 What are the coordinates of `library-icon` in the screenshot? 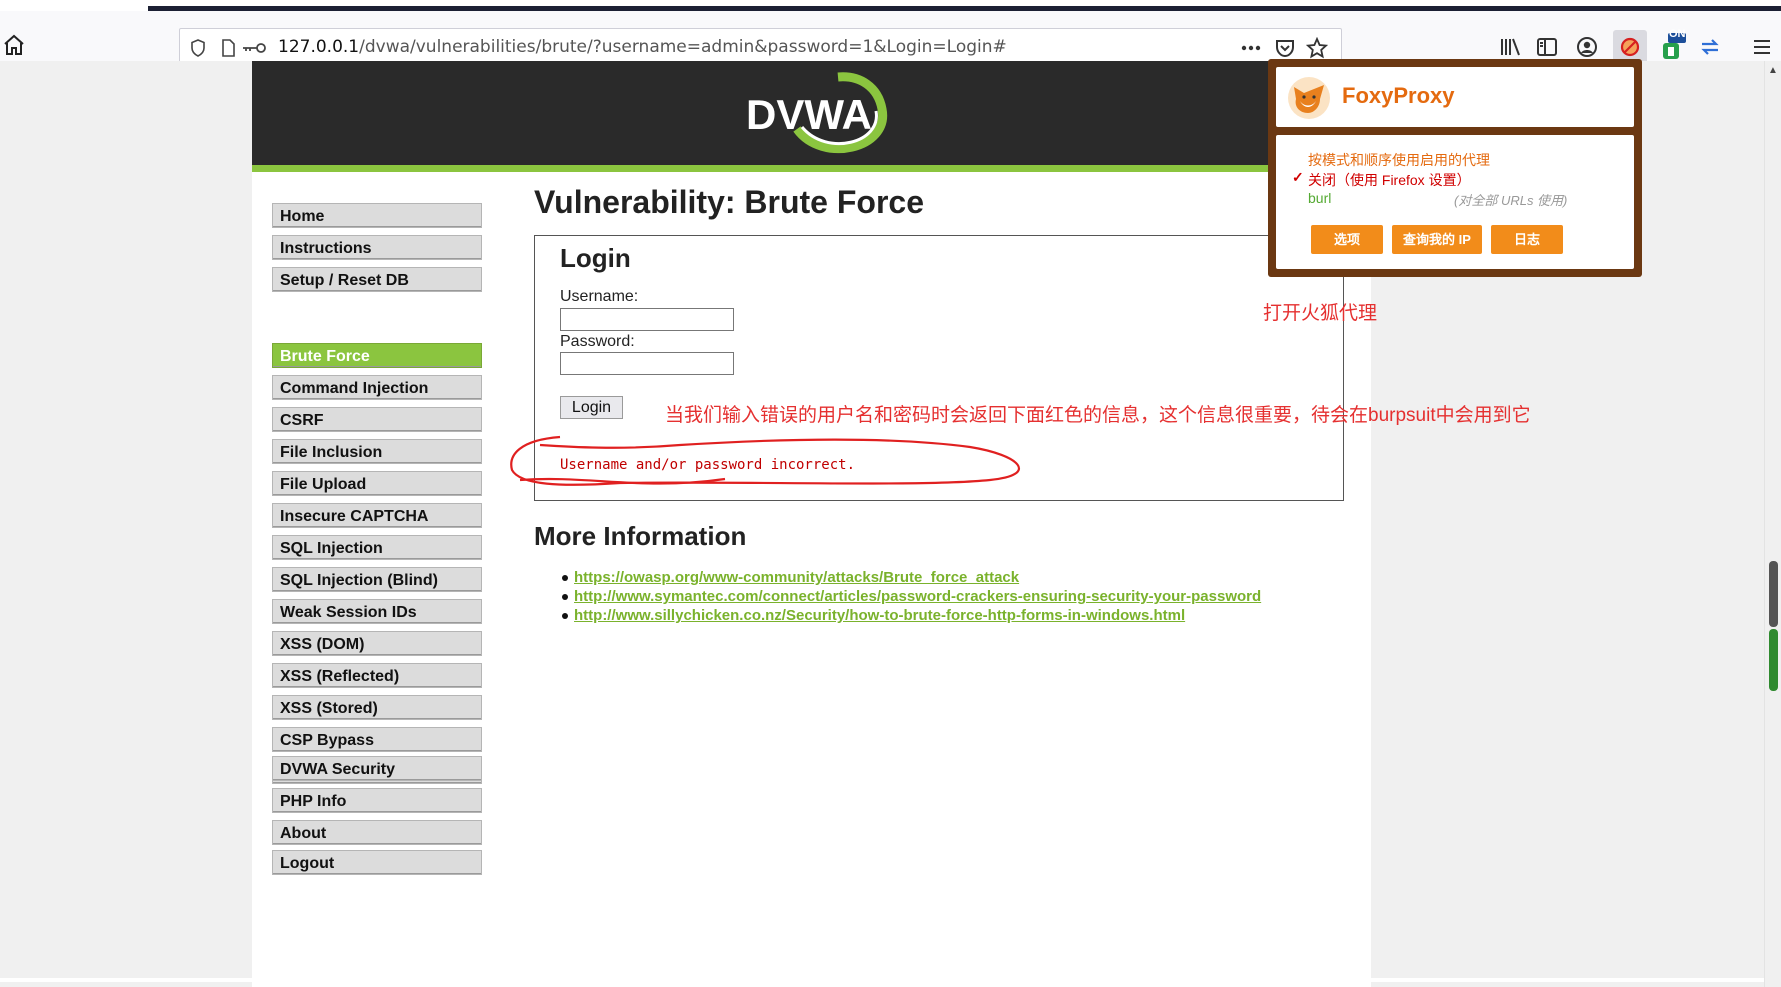 It's located at (1510, 47).